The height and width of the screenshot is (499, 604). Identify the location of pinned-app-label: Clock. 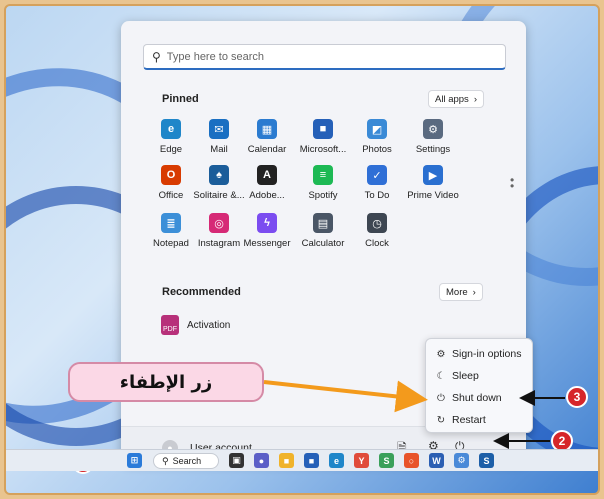
(377, 243).